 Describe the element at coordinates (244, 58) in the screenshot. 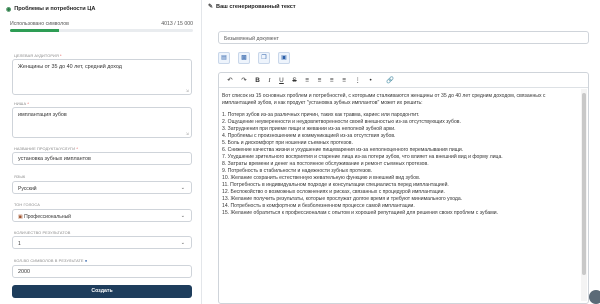

I see `word-export-icon: ▩` at that location.